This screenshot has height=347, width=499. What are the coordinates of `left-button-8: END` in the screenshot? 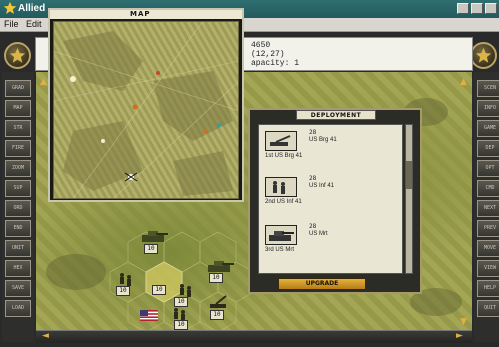 It's located at (18, 228).